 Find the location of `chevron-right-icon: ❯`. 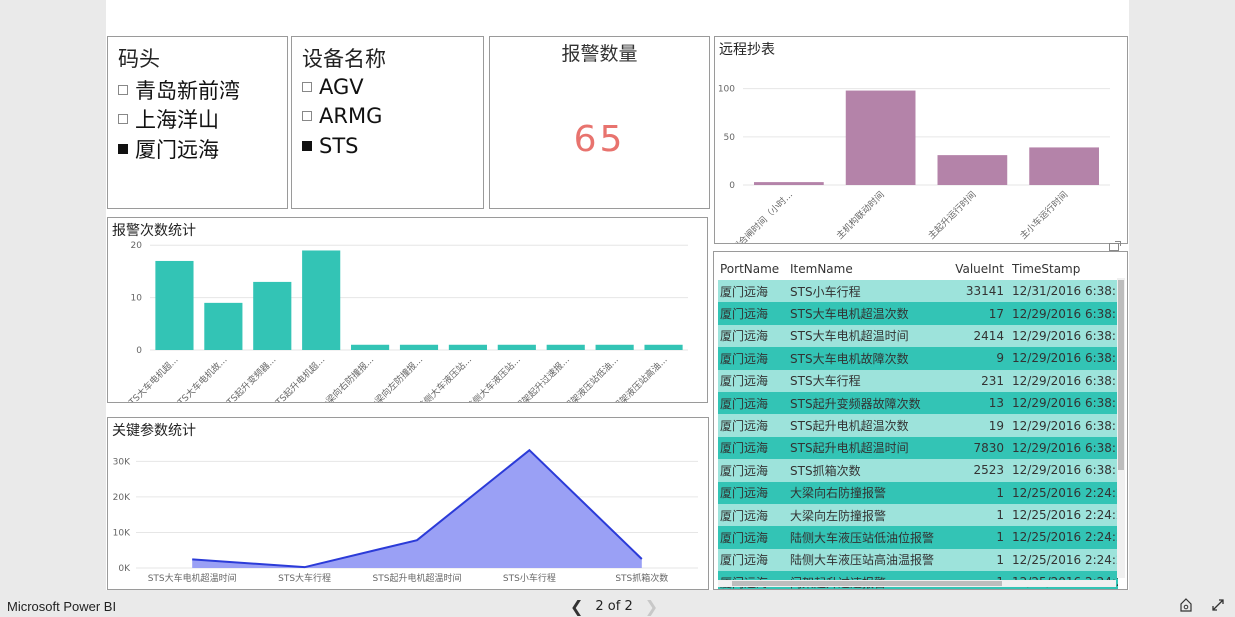

chevron-right-icon: ❯ is located at coordinates (651, 606).